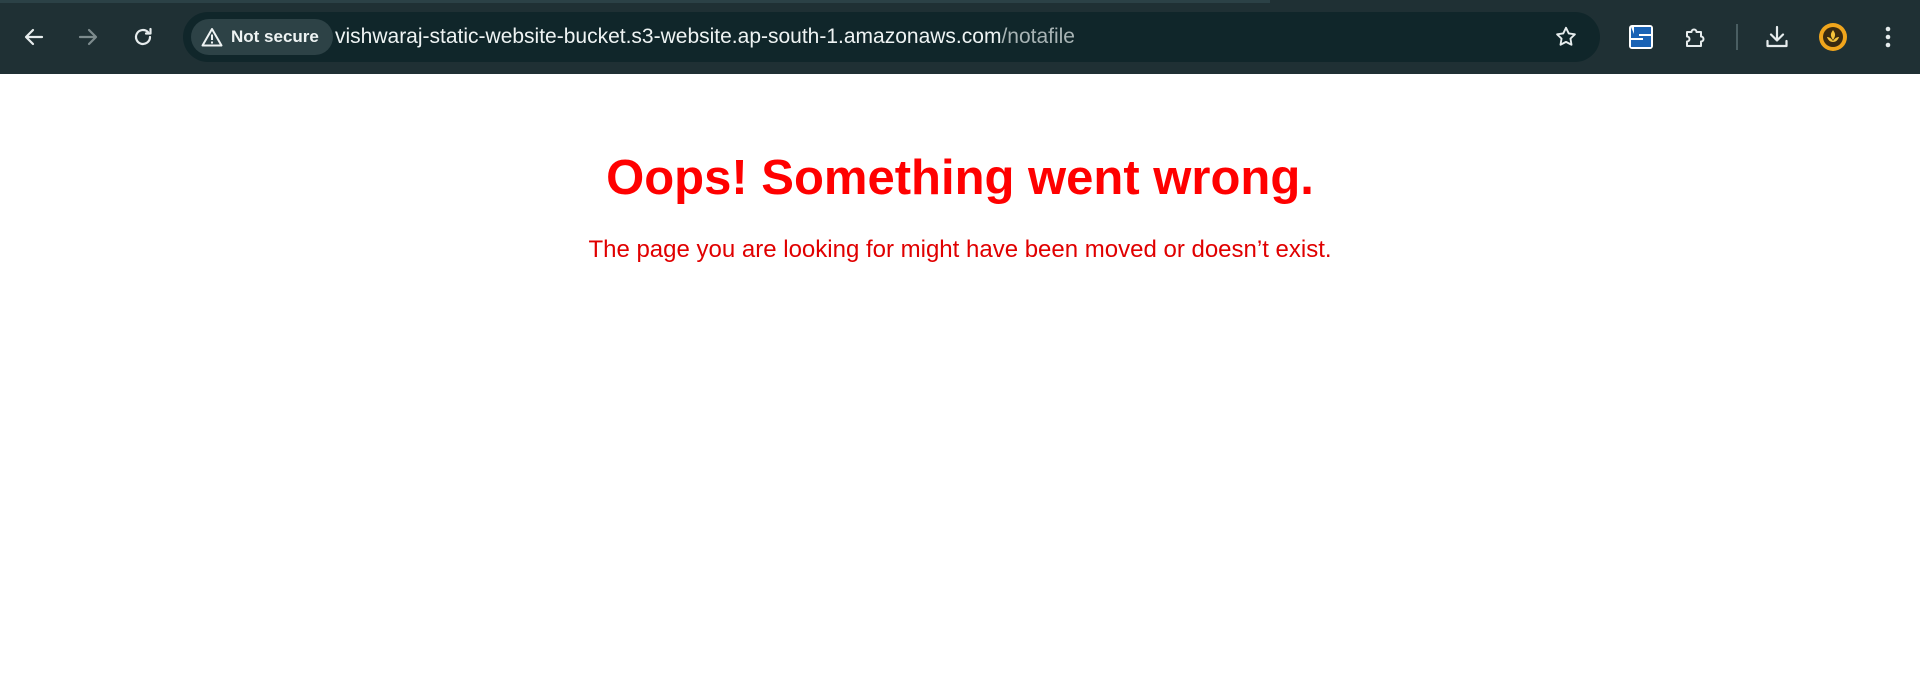 This screenshot has height=673, width=1920. I want to click on reload-icon, so click(143, 36).